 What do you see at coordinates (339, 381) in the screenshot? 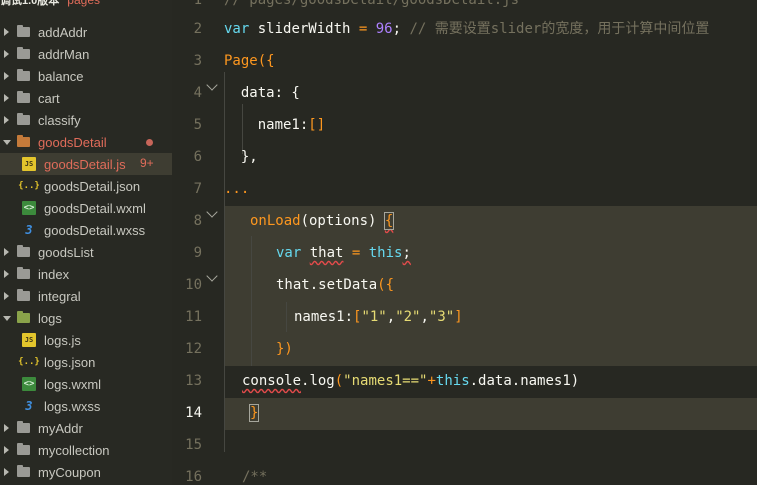
I see `punctuation: (` at bounding box center [339, 381].